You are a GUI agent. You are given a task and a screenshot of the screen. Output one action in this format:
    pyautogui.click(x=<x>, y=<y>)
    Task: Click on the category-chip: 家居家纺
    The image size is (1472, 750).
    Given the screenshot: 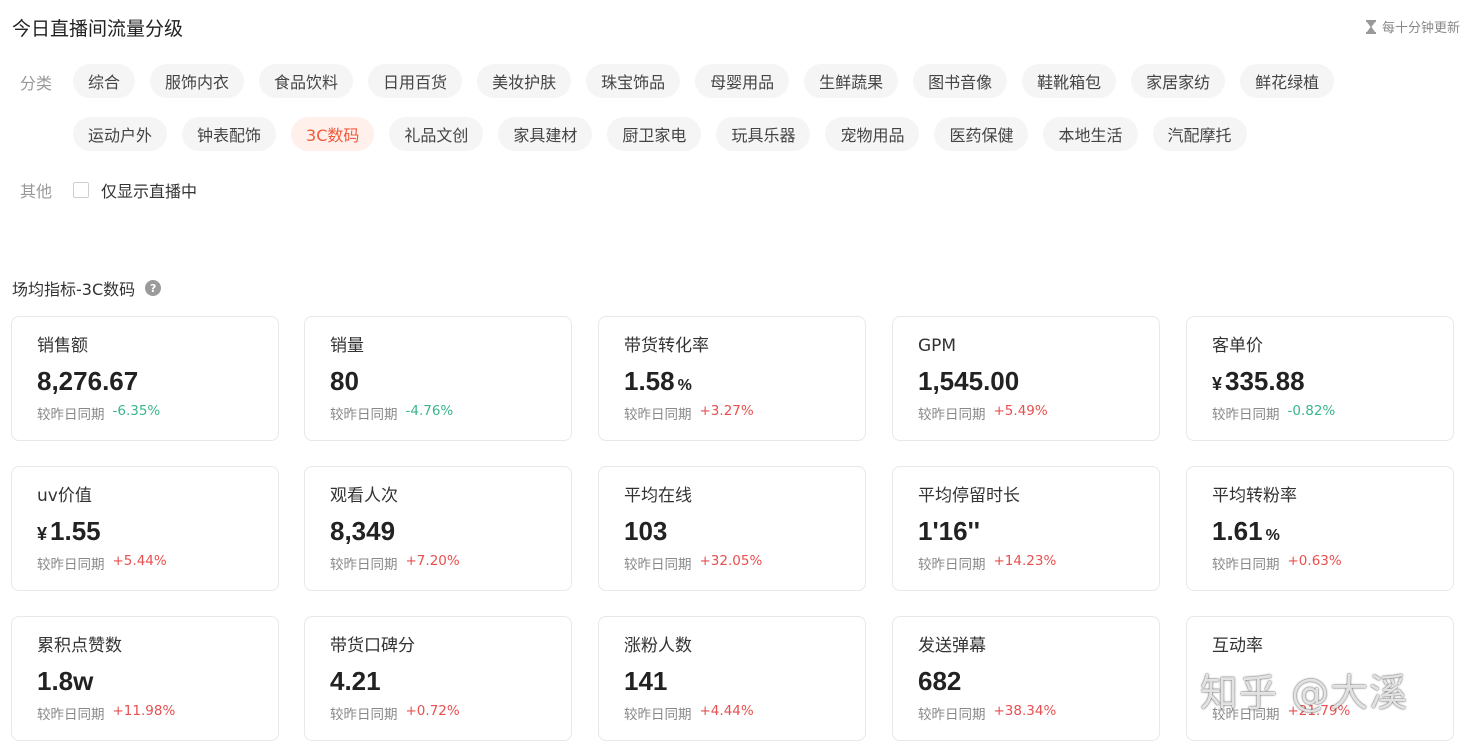 What is the action you would take?
    pyautogui.click(x=1178, y=81)
    